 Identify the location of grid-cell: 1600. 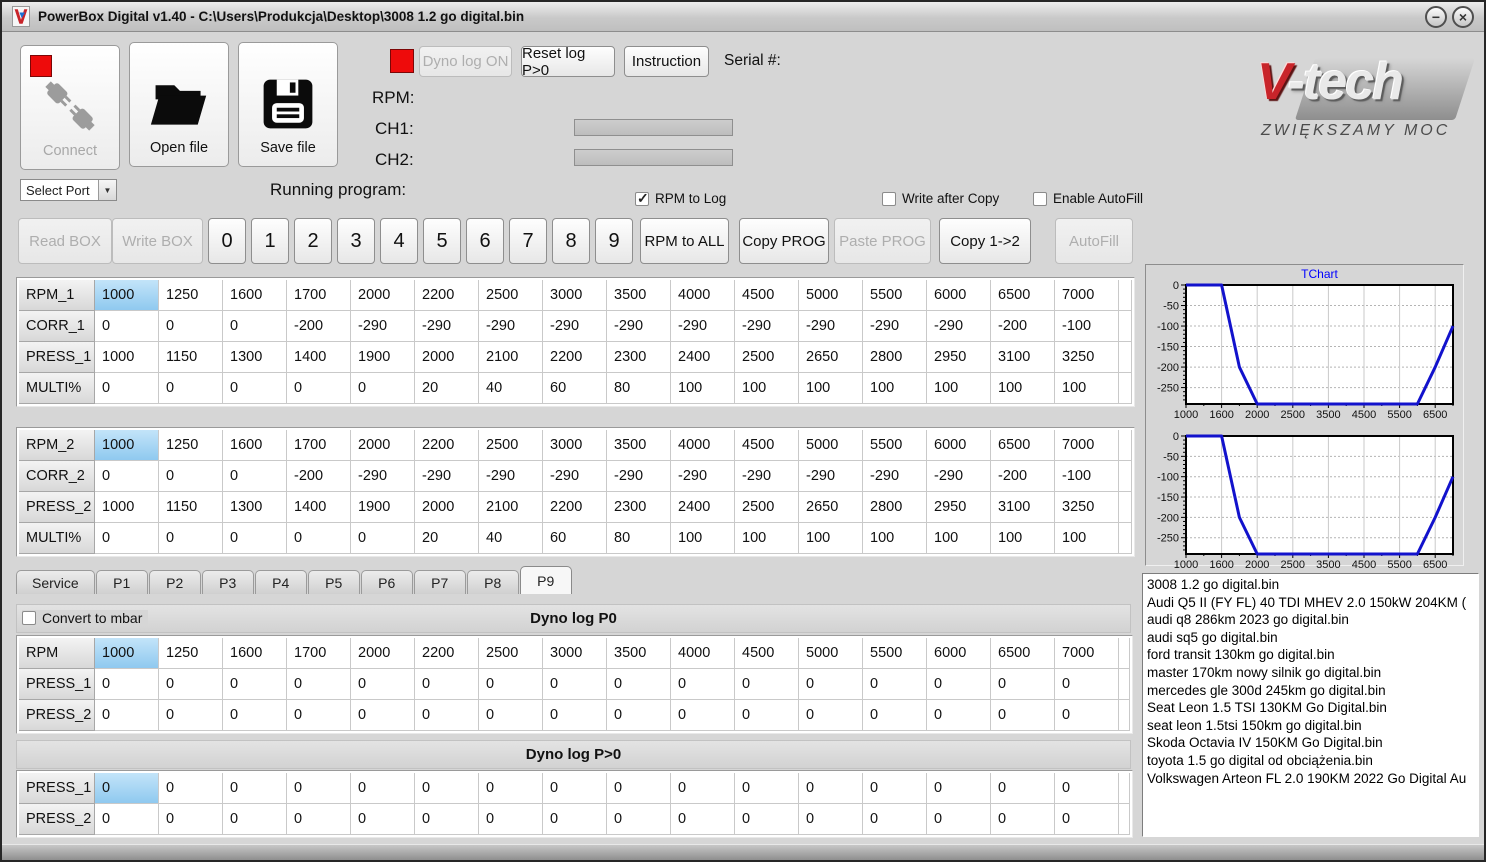
(255, 445).